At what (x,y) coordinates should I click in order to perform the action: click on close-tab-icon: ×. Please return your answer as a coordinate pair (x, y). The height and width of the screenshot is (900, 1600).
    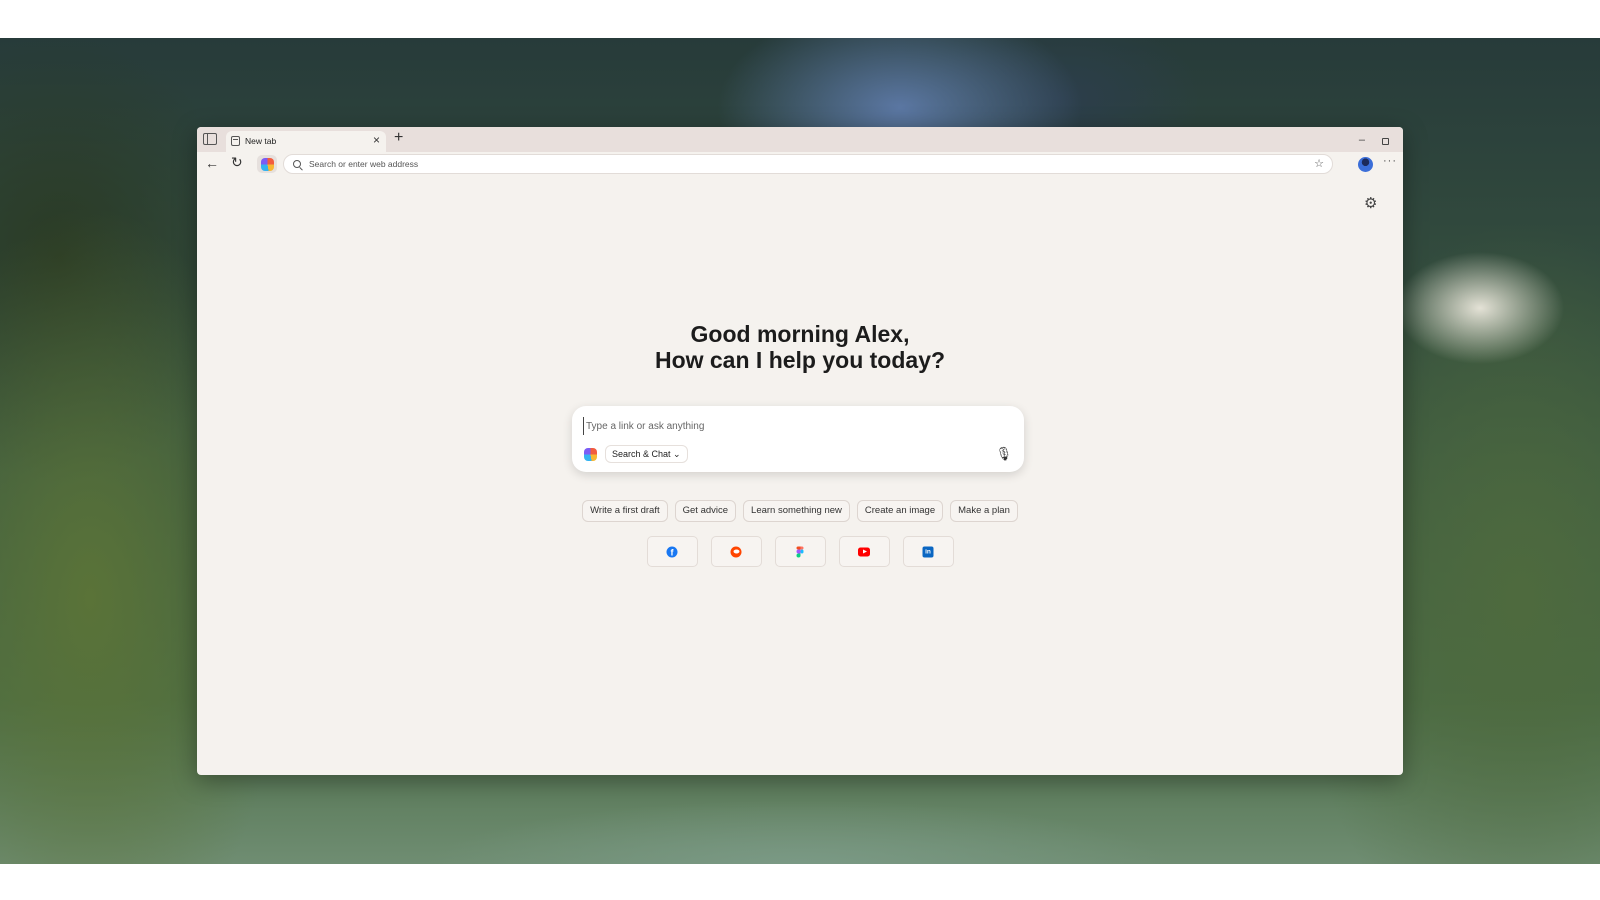
    Looking at the image, I should click on (376, 140).